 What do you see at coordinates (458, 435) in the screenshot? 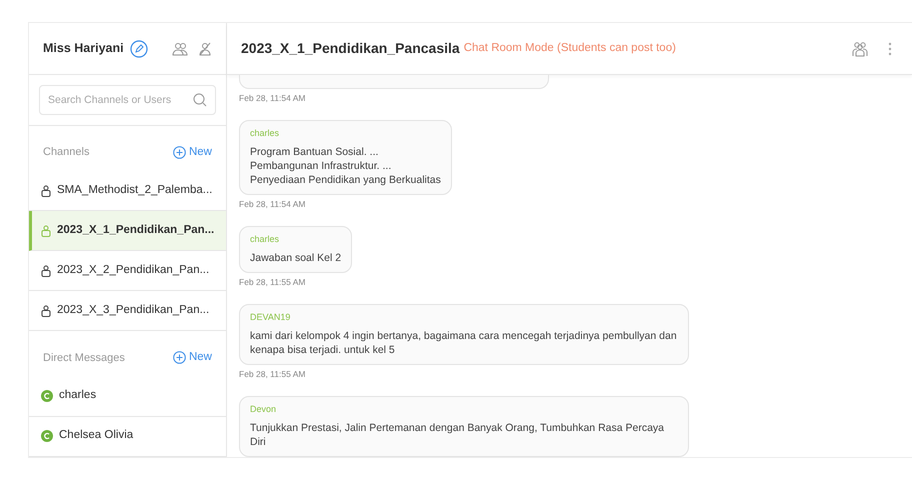
I see `message-text: Tunjukkan Prestasi, Jalin Pertemanan dengan Banyak Orang, Tumbuhkan Rasa Percaya Diri` at bounding box center [458, 435].